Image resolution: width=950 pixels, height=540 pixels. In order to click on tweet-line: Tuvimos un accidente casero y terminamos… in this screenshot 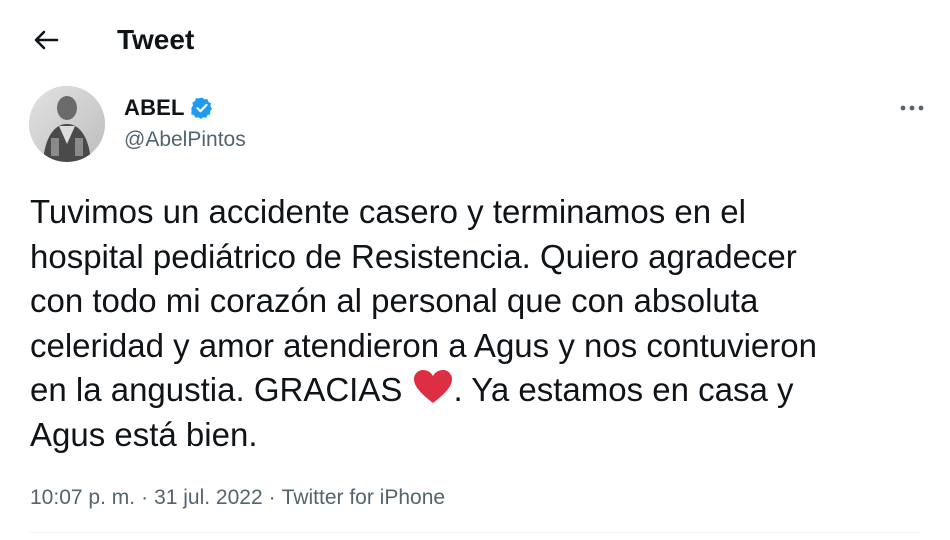, I will do `click(388, 211)`.